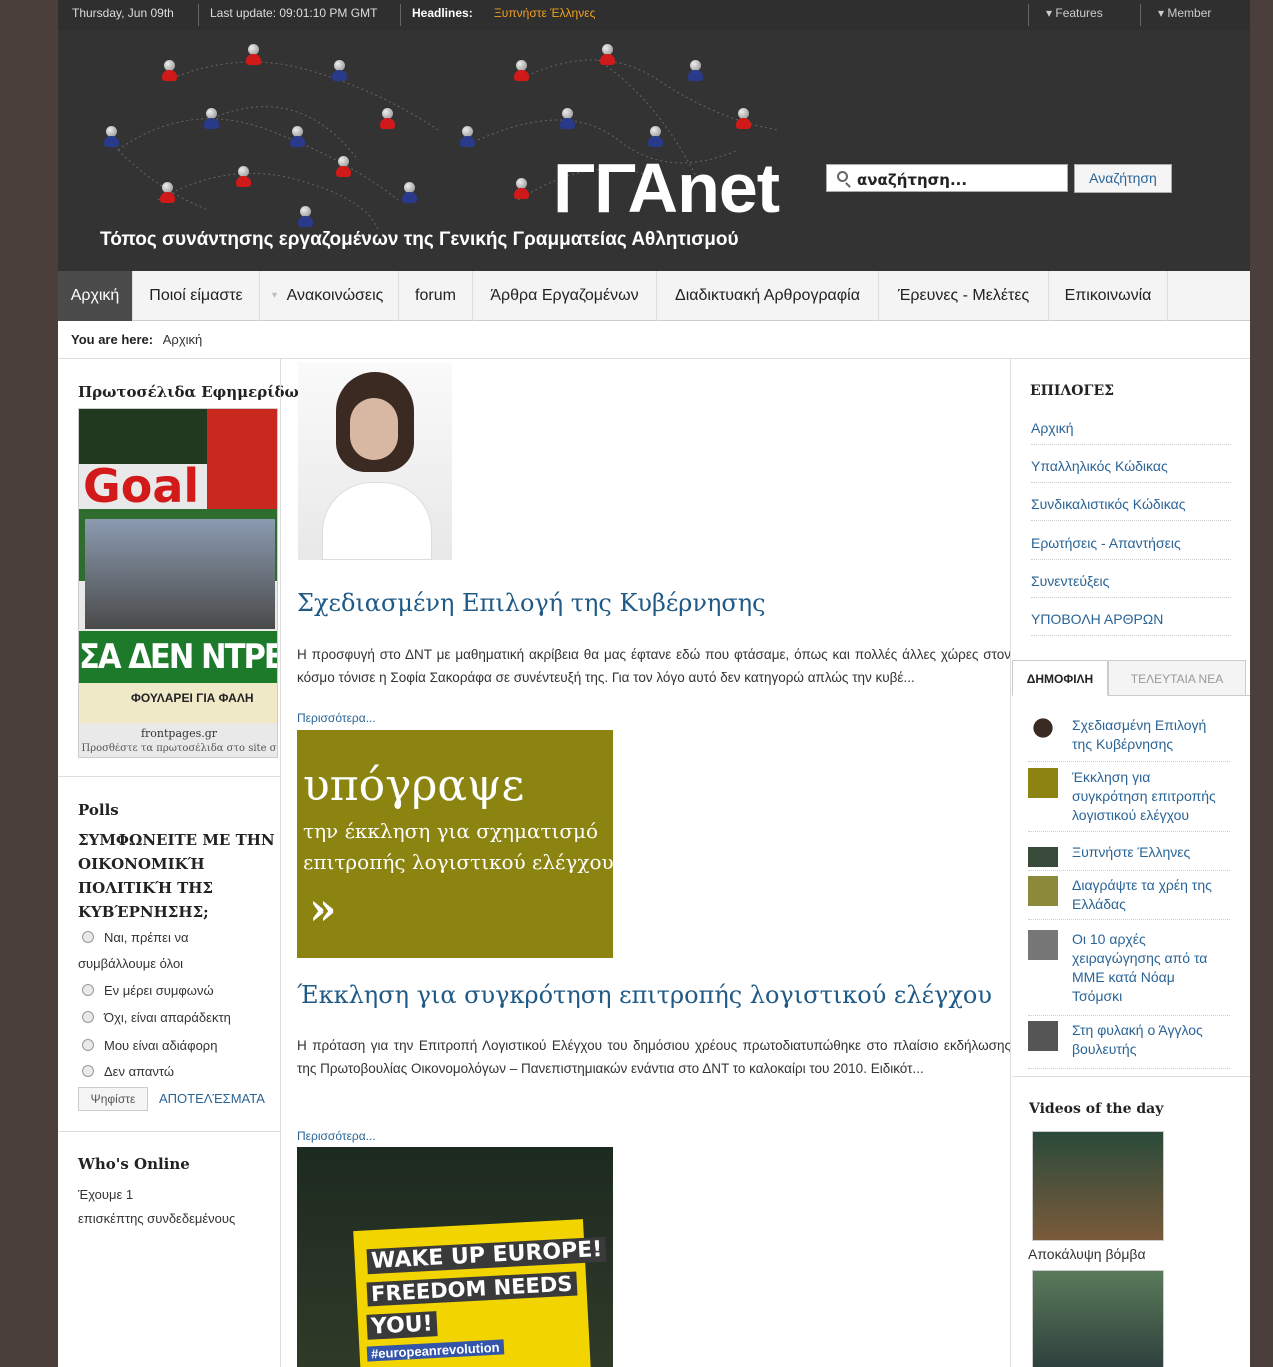 The image size is (1273, 1367). I want to click on site-logo: ΓΓΑnet, so click(666, 188).